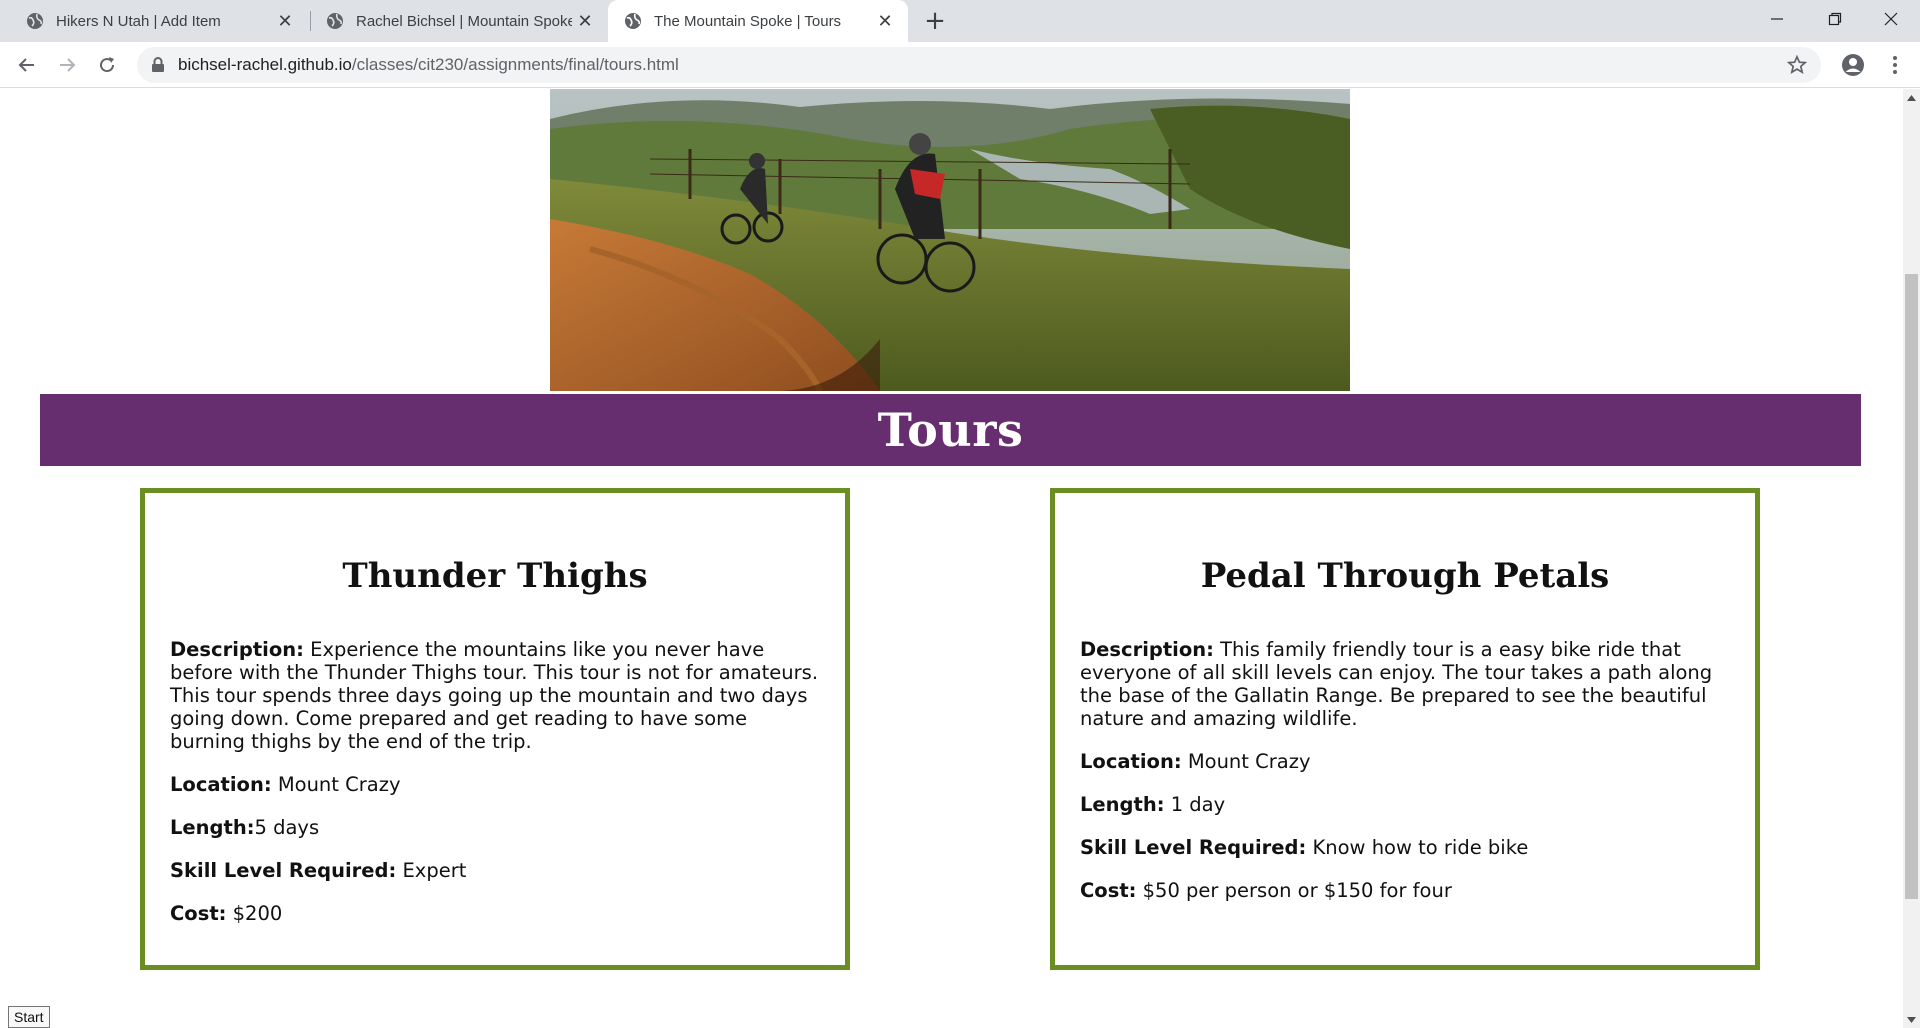  I want to click on mountain-bikers-image, so click(950, 240).